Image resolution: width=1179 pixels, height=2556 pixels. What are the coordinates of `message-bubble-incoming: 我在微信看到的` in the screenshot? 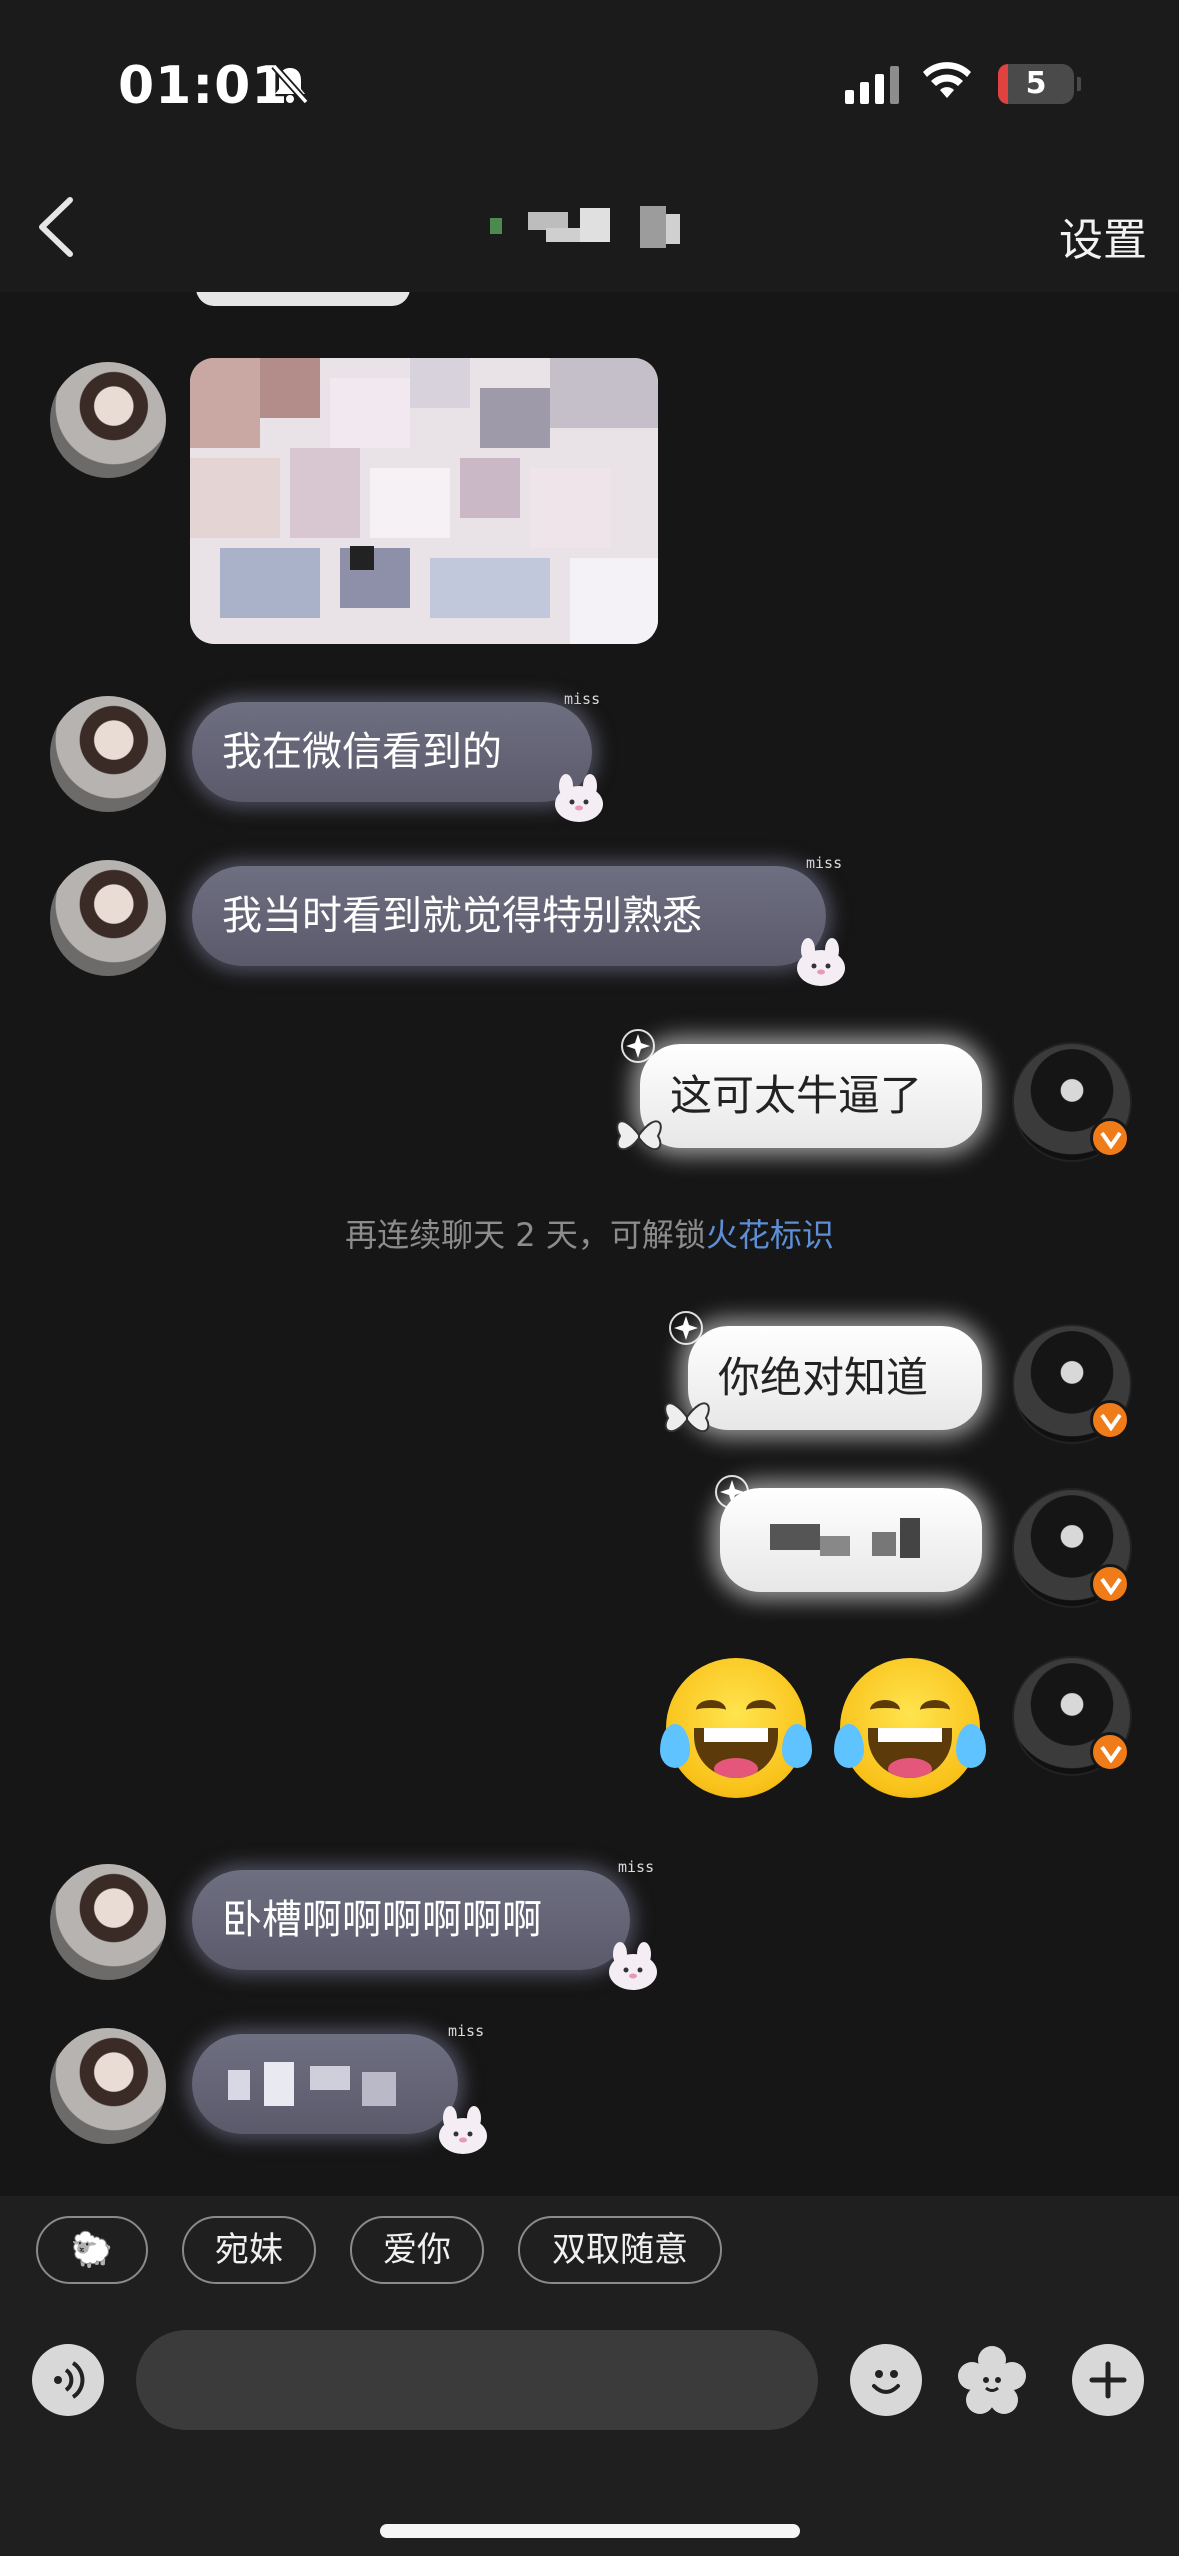 It's located at (392, 752).